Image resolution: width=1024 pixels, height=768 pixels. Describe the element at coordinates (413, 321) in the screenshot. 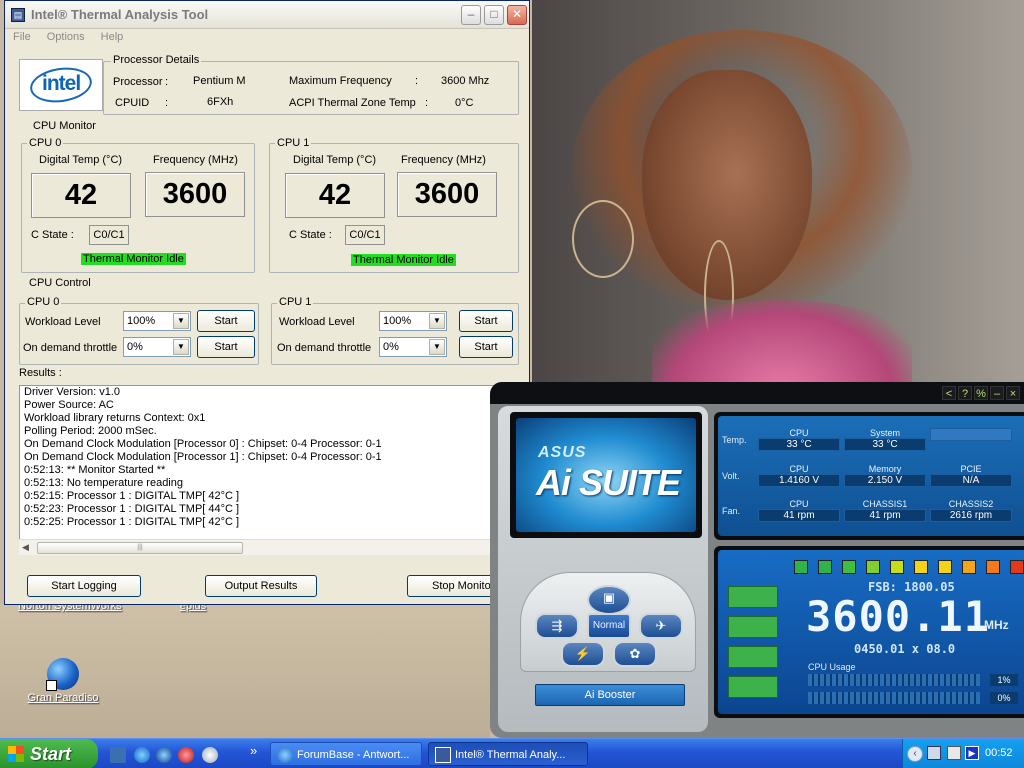

I see `cpu1-workload-select: 100% ▼` at that location.